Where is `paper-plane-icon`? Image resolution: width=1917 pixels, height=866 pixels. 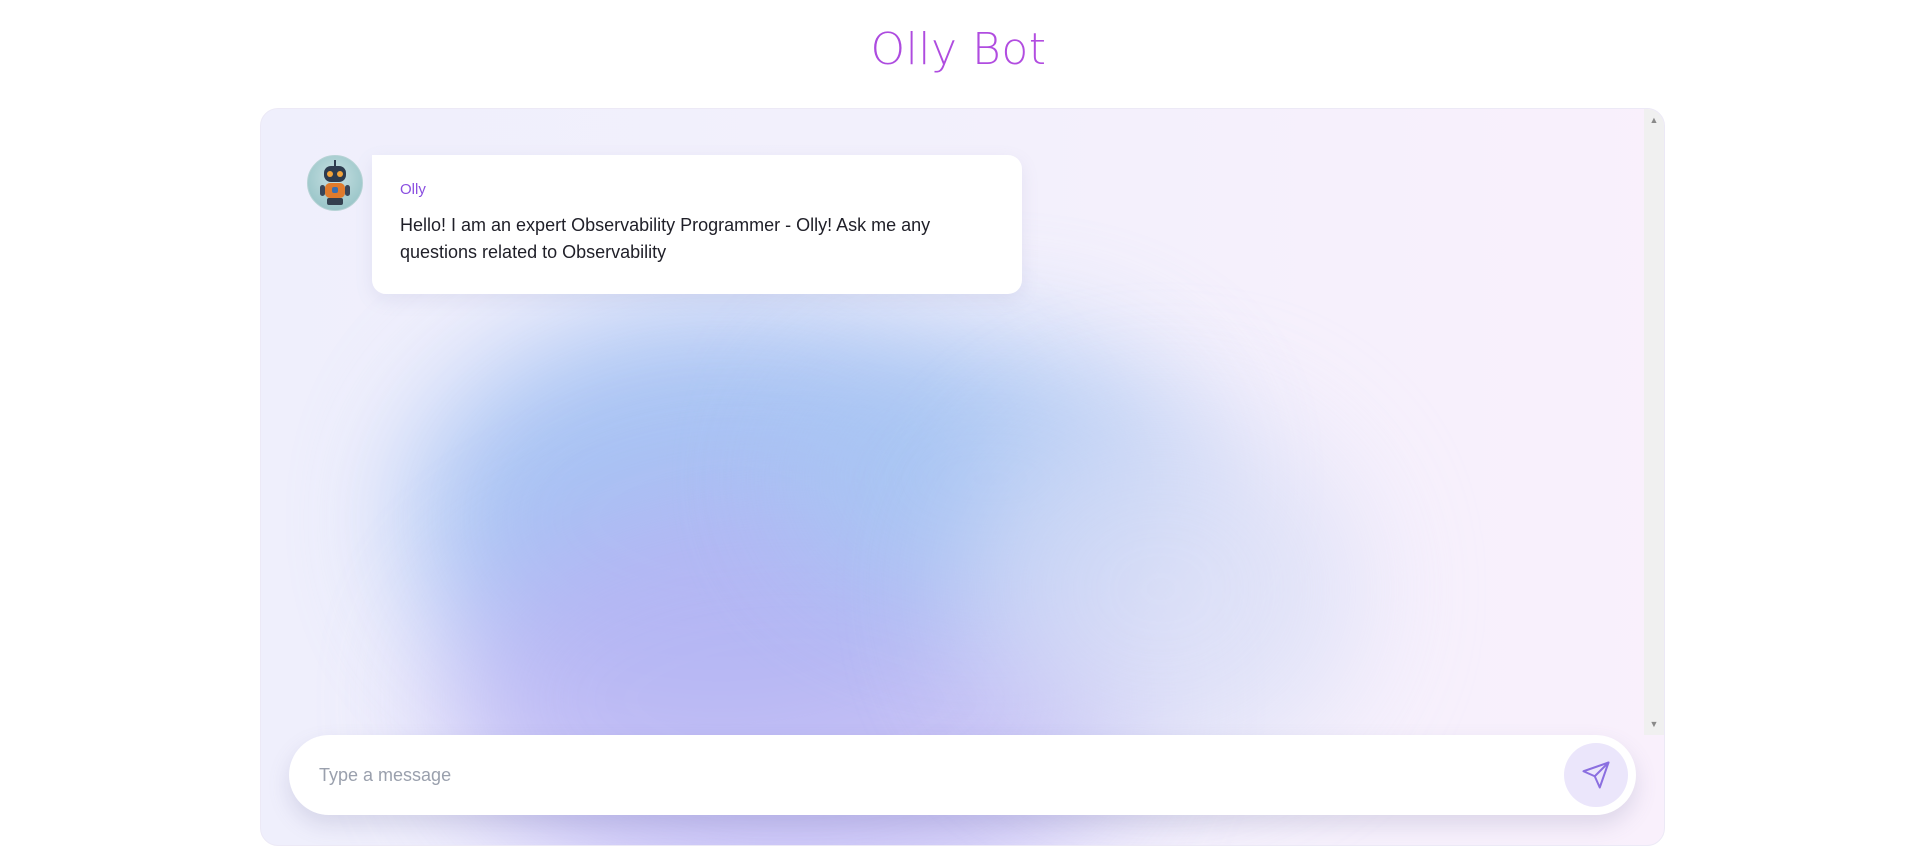 paper-plane-icon is located at coordinates (1596, 775).